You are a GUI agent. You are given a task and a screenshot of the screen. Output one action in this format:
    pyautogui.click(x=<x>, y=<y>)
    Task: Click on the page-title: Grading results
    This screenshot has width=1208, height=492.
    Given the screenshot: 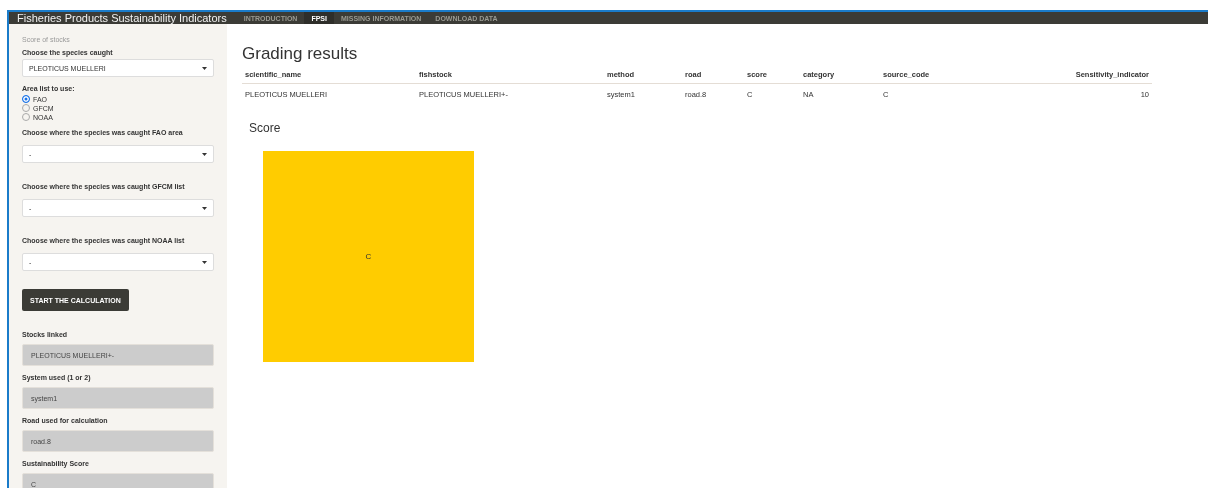 What is the action you would take?
    pyautogui.click(x=300, y=54)
    